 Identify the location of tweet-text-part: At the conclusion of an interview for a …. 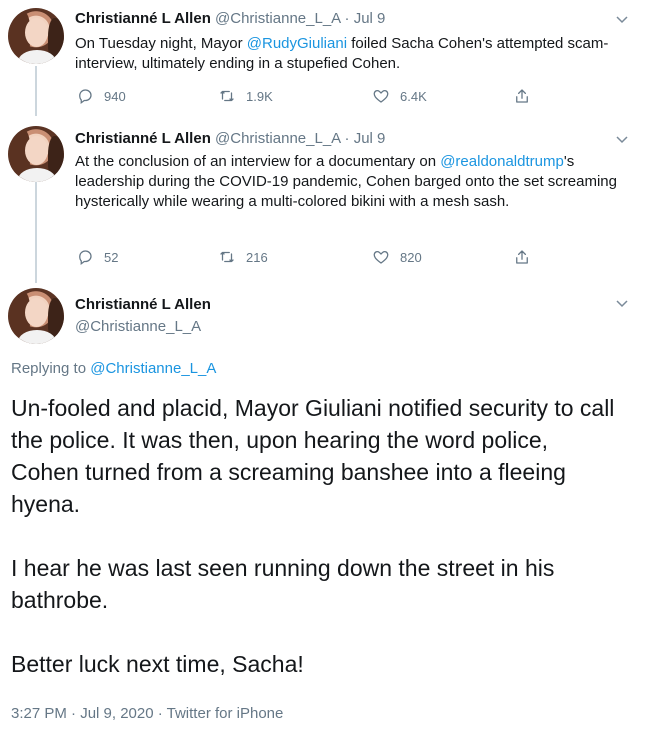
(258, 161).